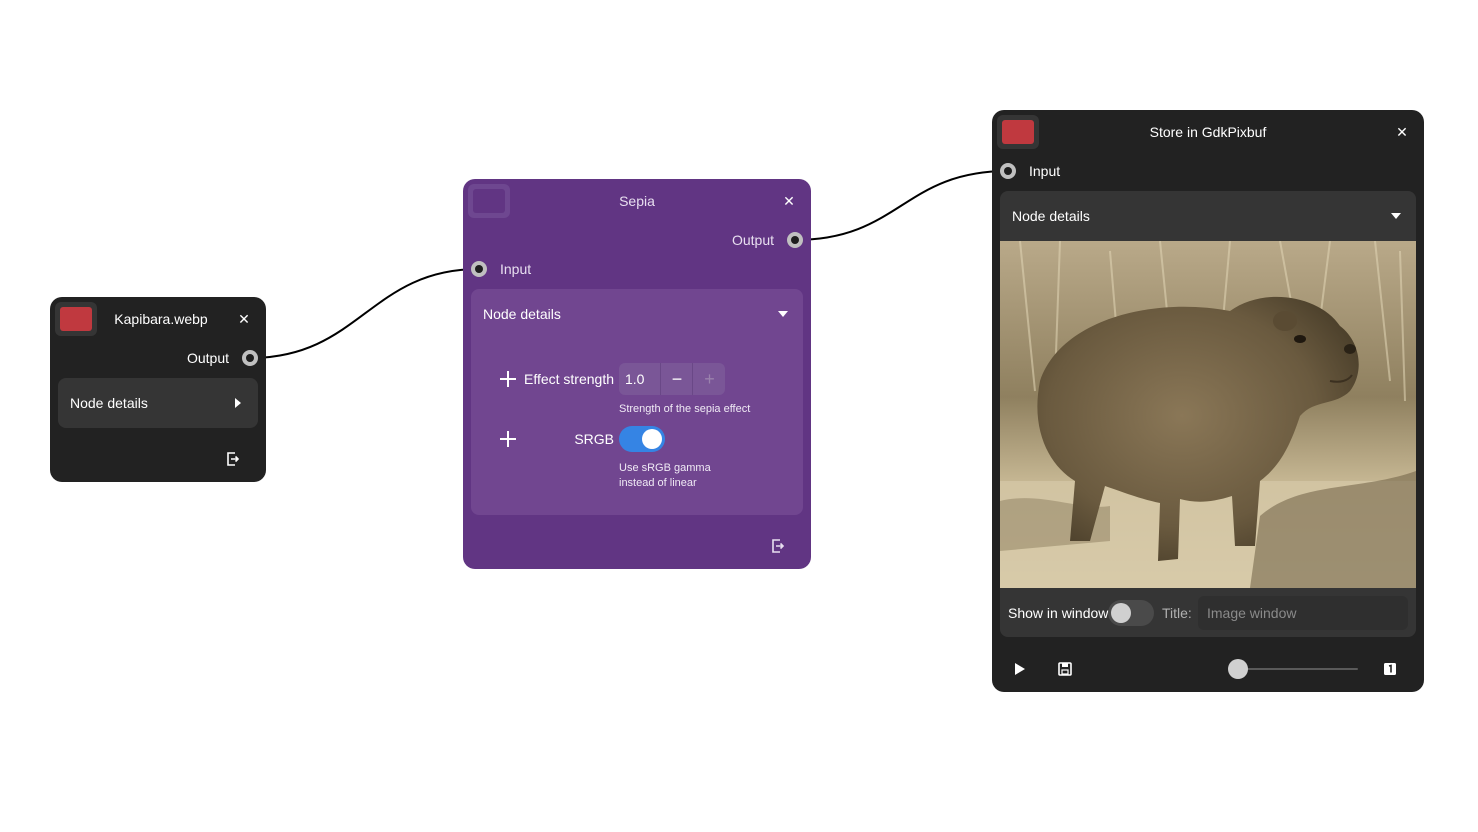 The width and height of the screenshot is (1478, 832). Describe the element at coordinates (161, 319) in the screenshot. I see `node-title: Kapibara.webp` at that location.